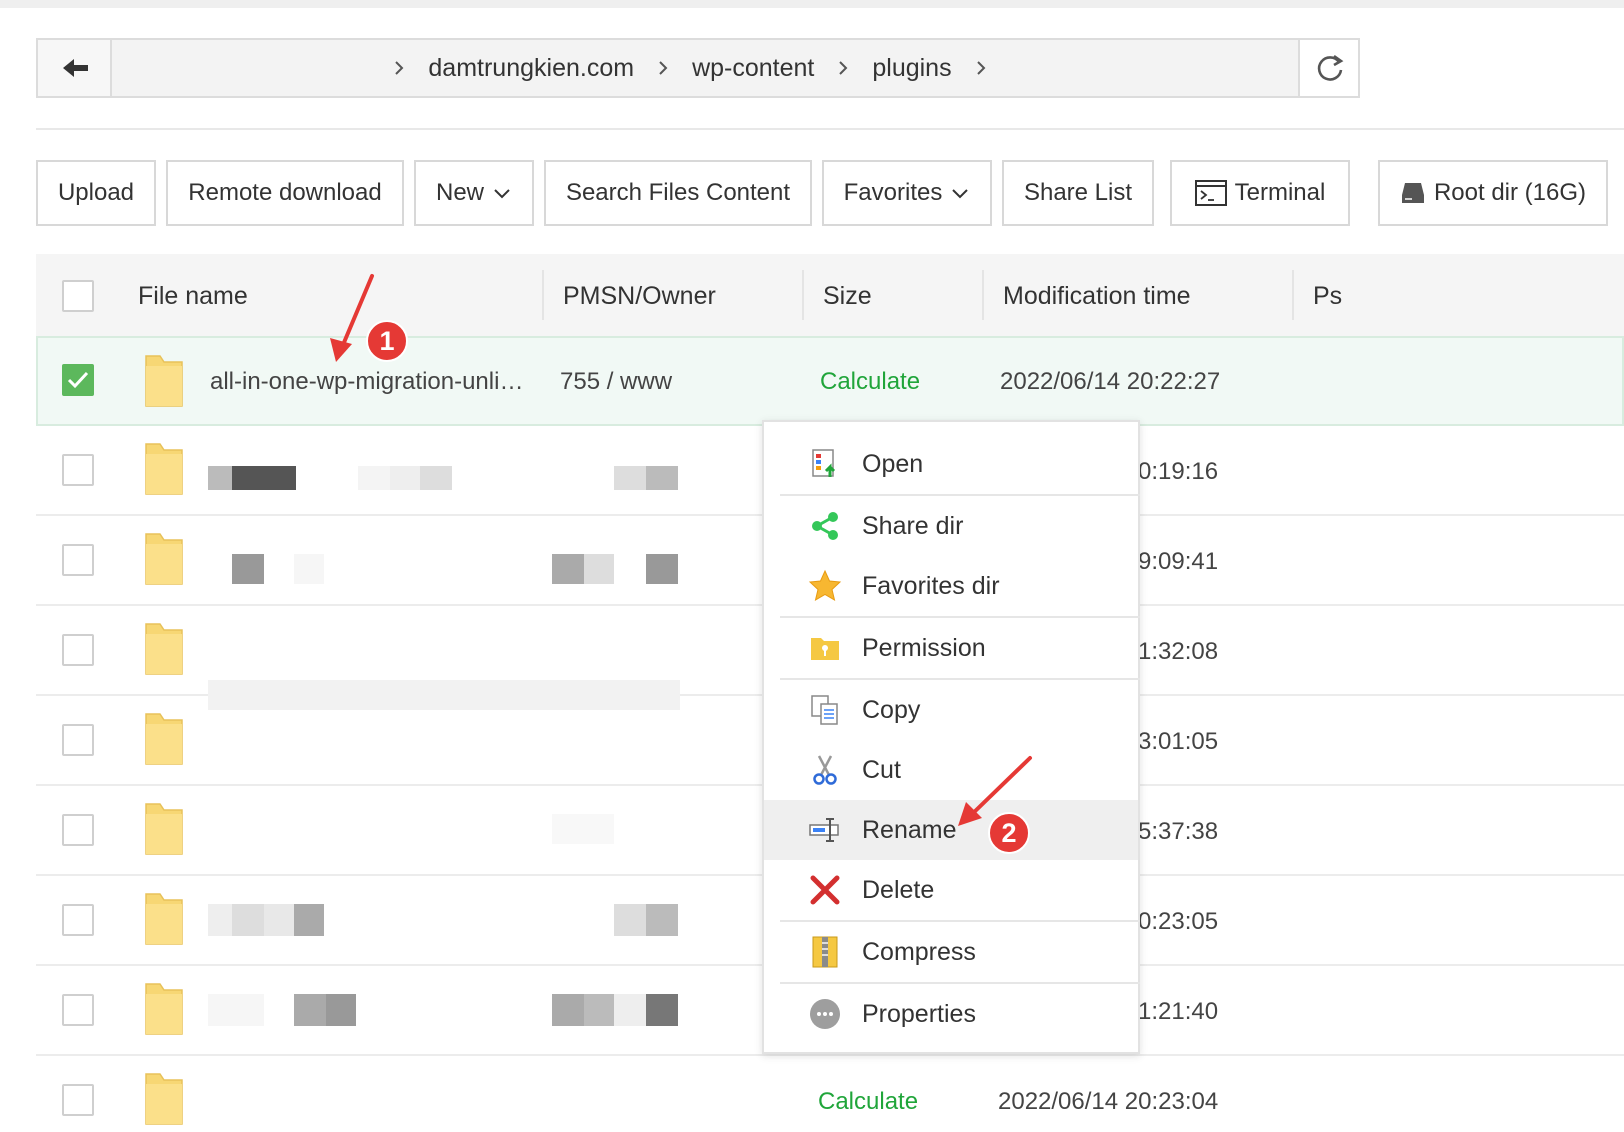 Image resolution: width=1624 pixels, height=1132 pixels. Describe the element at coordinates (1210, 193) in the screenshot. I see `terminal-icon` at that location.